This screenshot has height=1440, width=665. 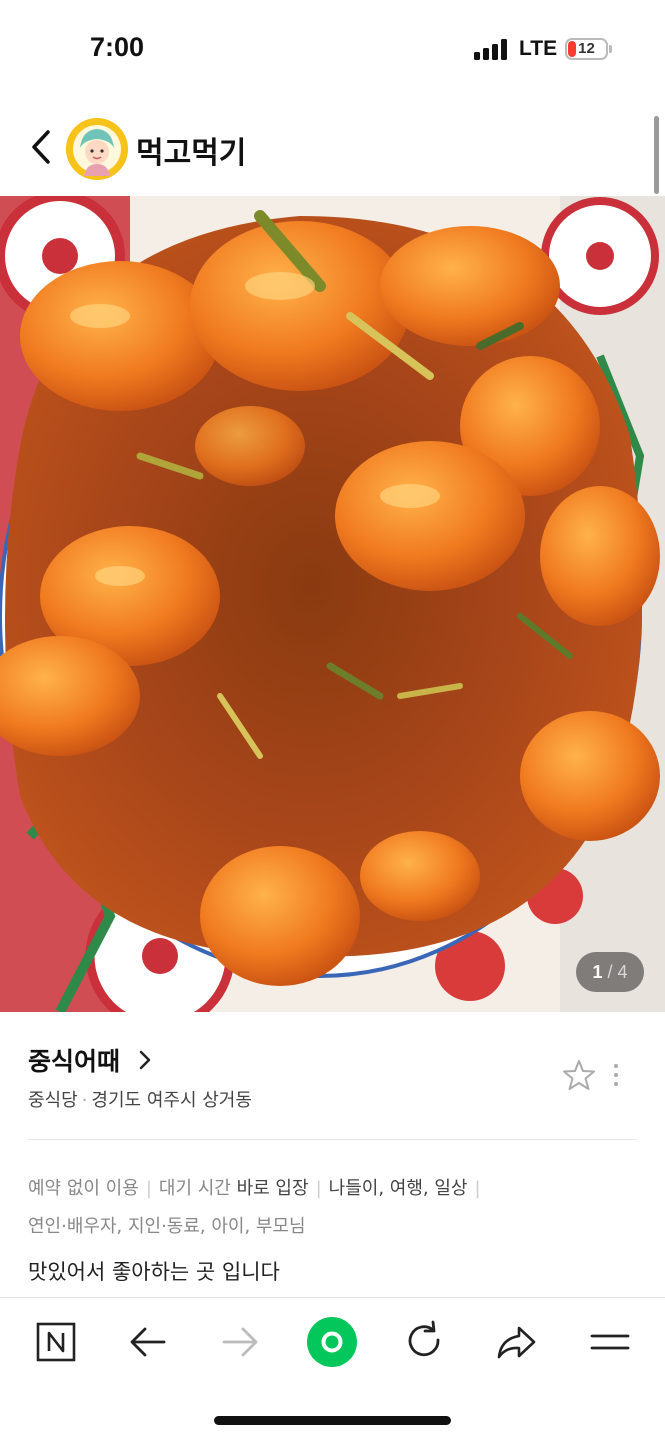 What do you see at coordinates (83, 1188) in the screenshot?
I see `tag-reservation: 예약 없이 이용` at bounding box center [83, 1188].